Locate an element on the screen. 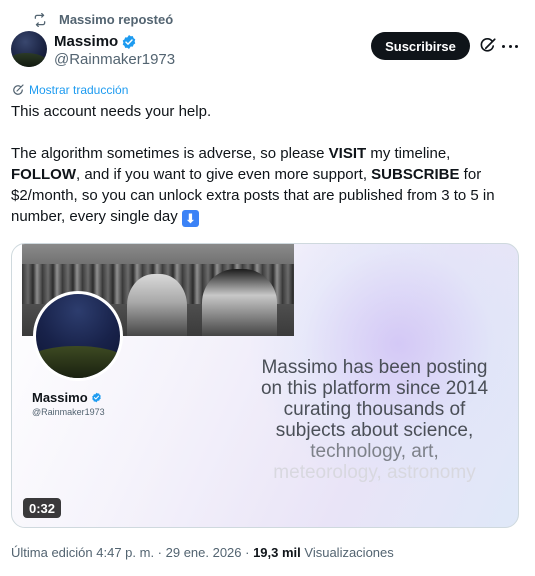  grok-icon is located at coordinates (488, 46).